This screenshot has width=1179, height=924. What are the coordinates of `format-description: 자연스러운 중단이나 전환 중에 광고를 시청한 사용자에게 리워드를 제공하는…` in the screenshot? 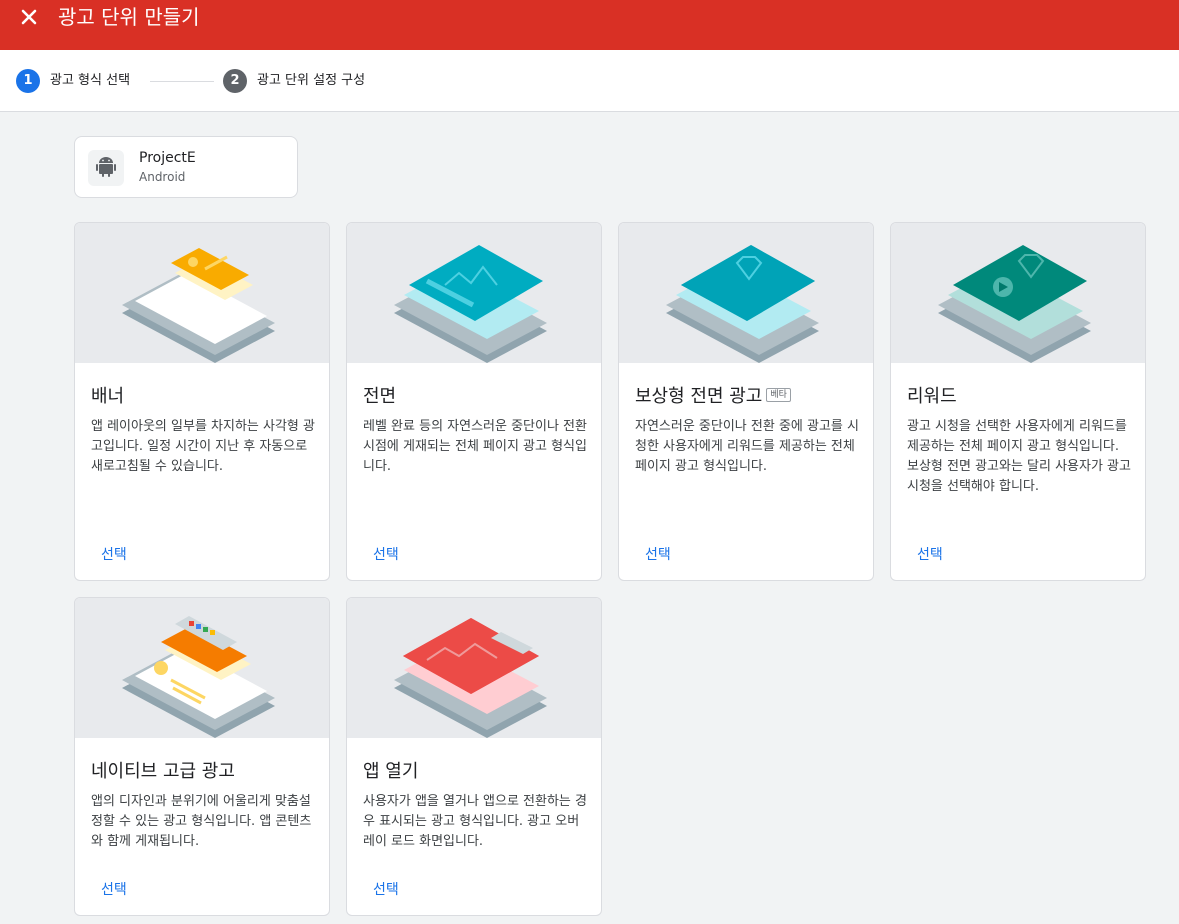 It's located at (747, 446).